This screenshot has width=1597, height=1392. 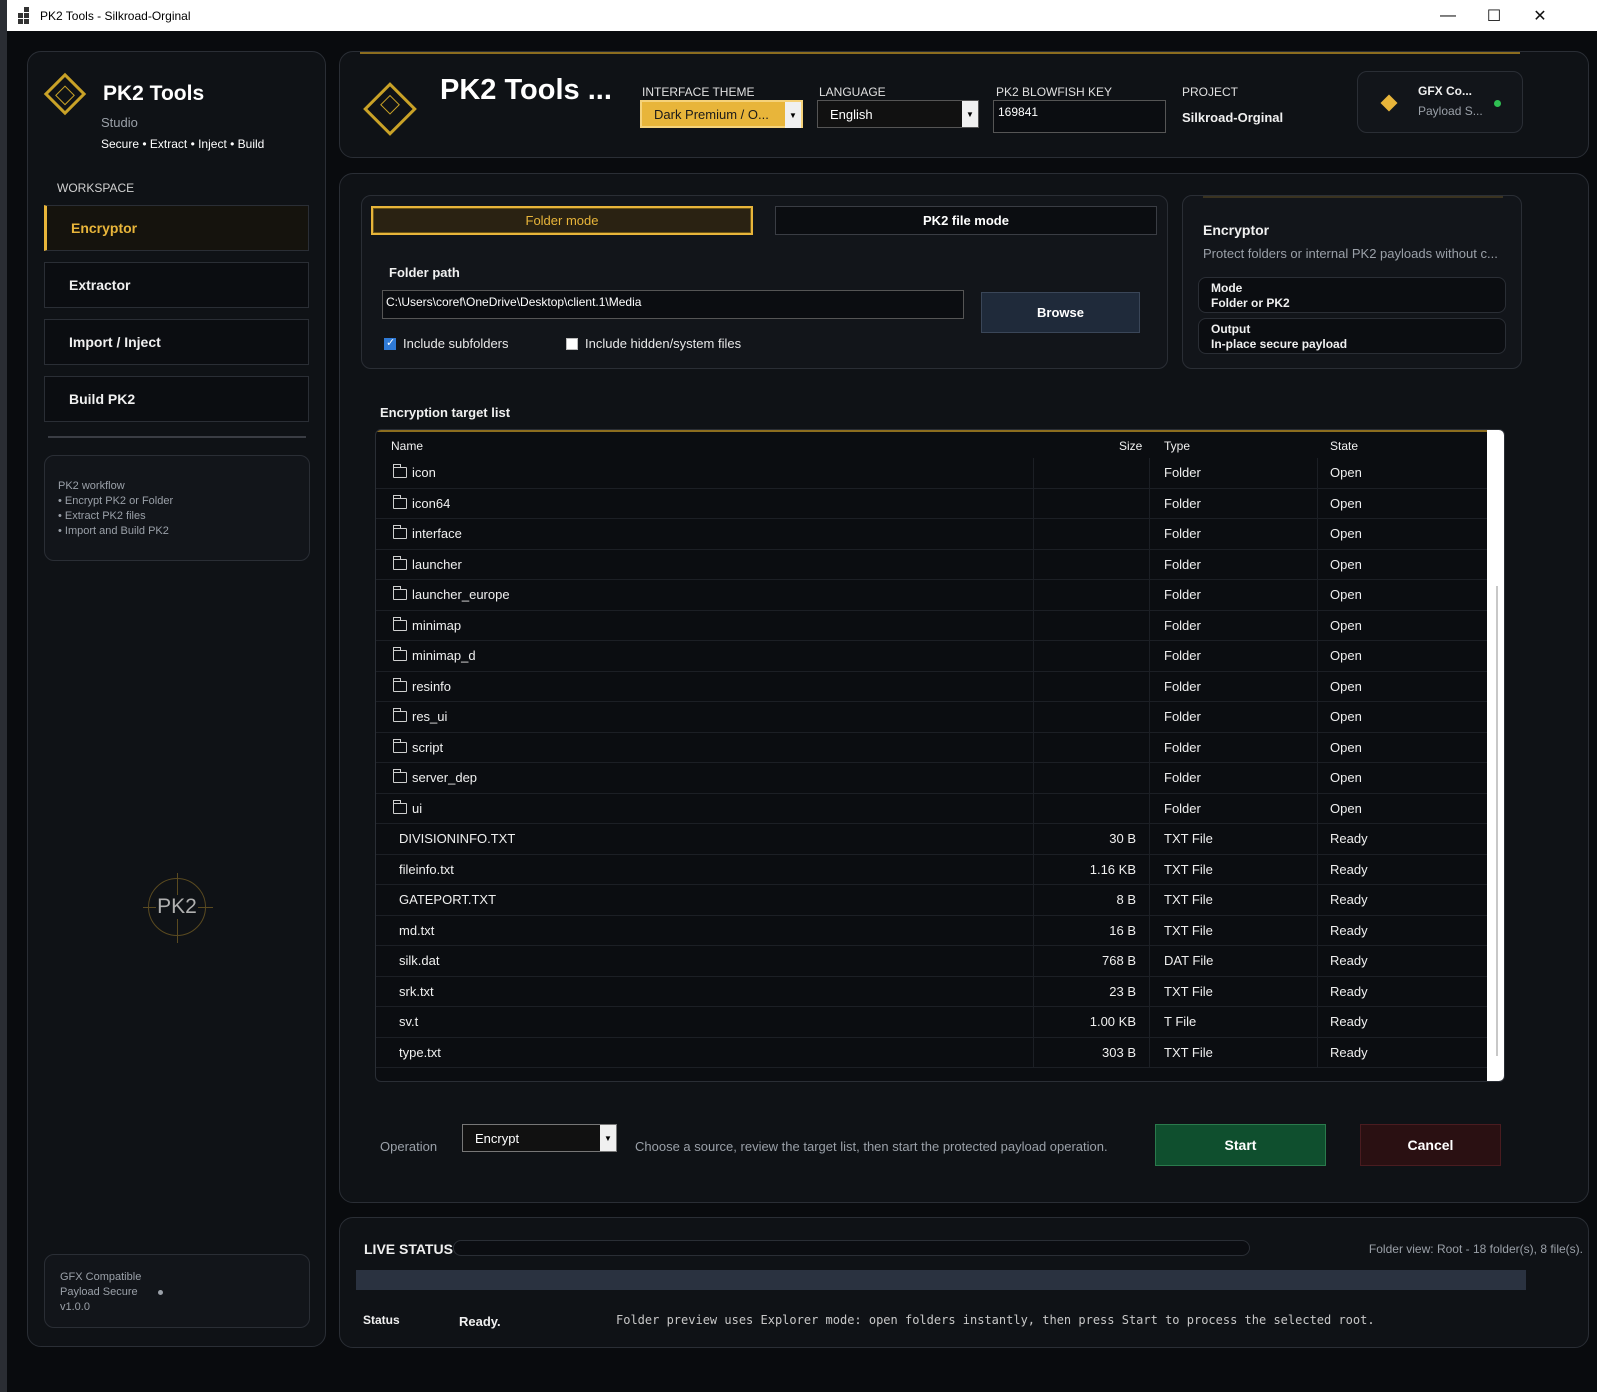 What do you see at coordinates (1233, 117) in the screenshot?
I see `project-value: Silkroad-Orginal` at bounding box center [1233, 117].